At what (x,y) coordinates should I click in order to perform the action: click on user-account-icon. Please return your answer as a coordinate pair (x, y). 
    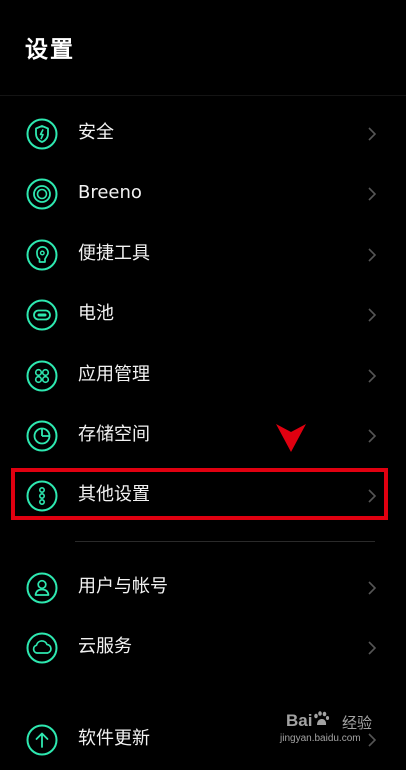
    Looking at the image, I should click on (42, 588).